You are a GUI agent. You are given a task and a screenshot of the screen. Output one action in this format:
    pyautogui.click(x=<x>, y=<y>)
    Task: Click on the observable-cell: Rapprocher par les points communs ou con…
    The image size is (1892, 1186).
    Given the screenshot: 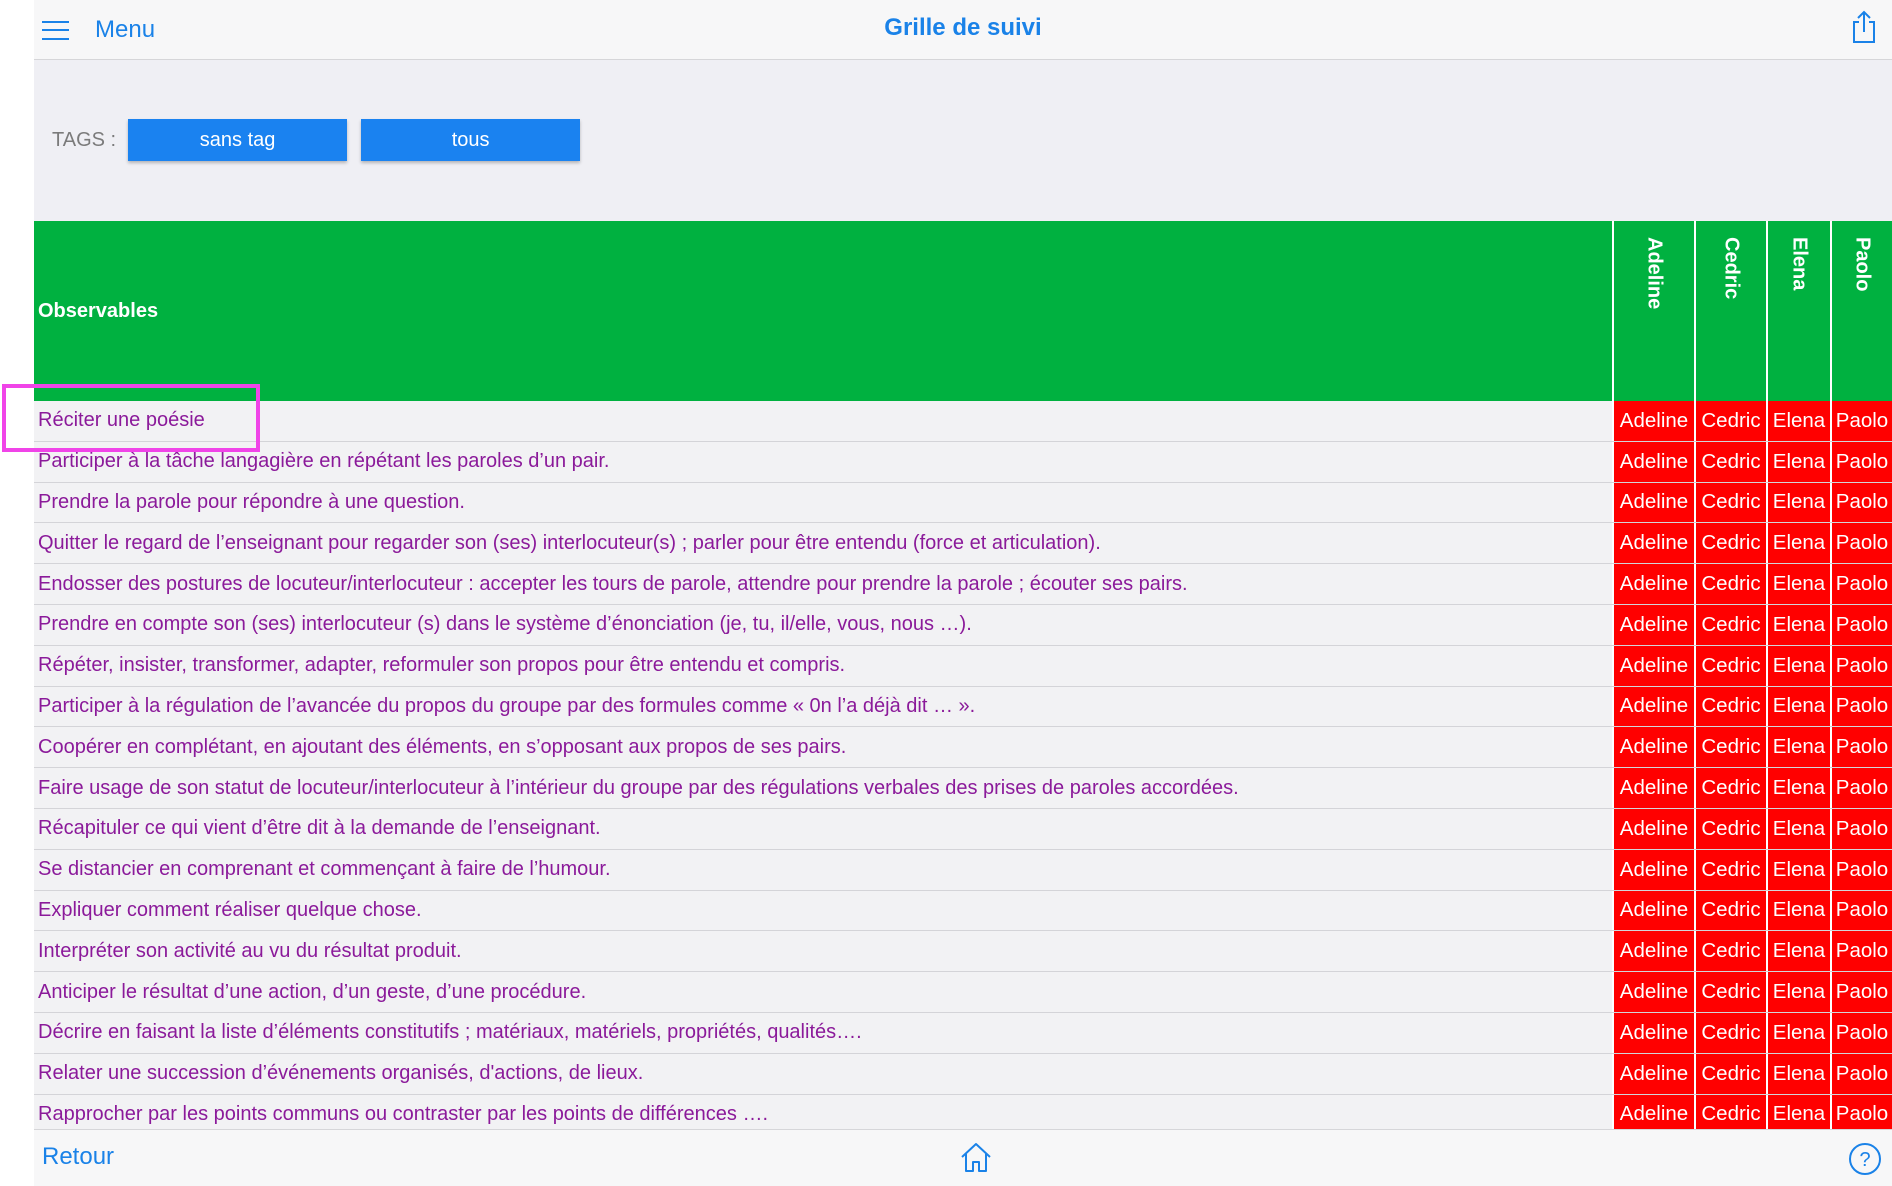 What is the action you would take?
    pyautogui.click(x=823, y=1112)
    